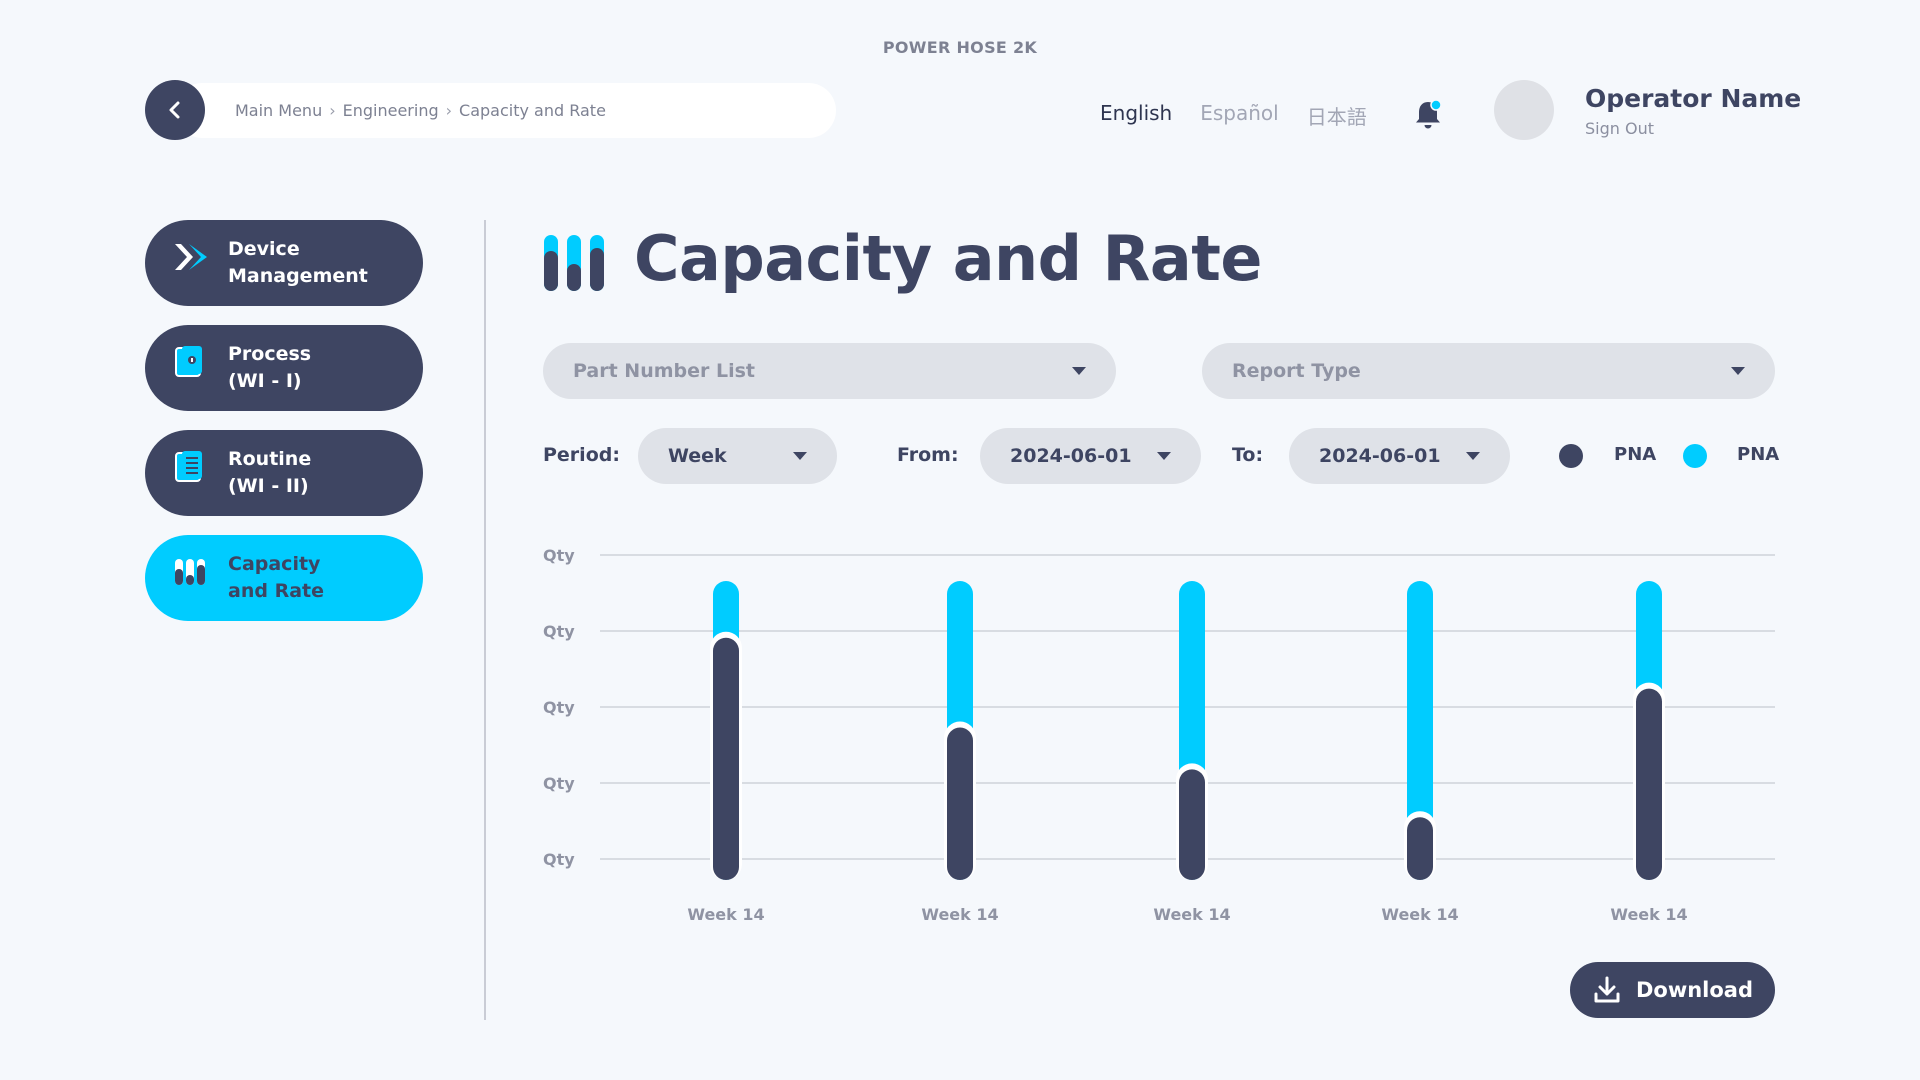  What do you see at coordinates (270, 354) in the screenshot?
I see `sidebar-item-label: Process` at bounding box center [270, 354].